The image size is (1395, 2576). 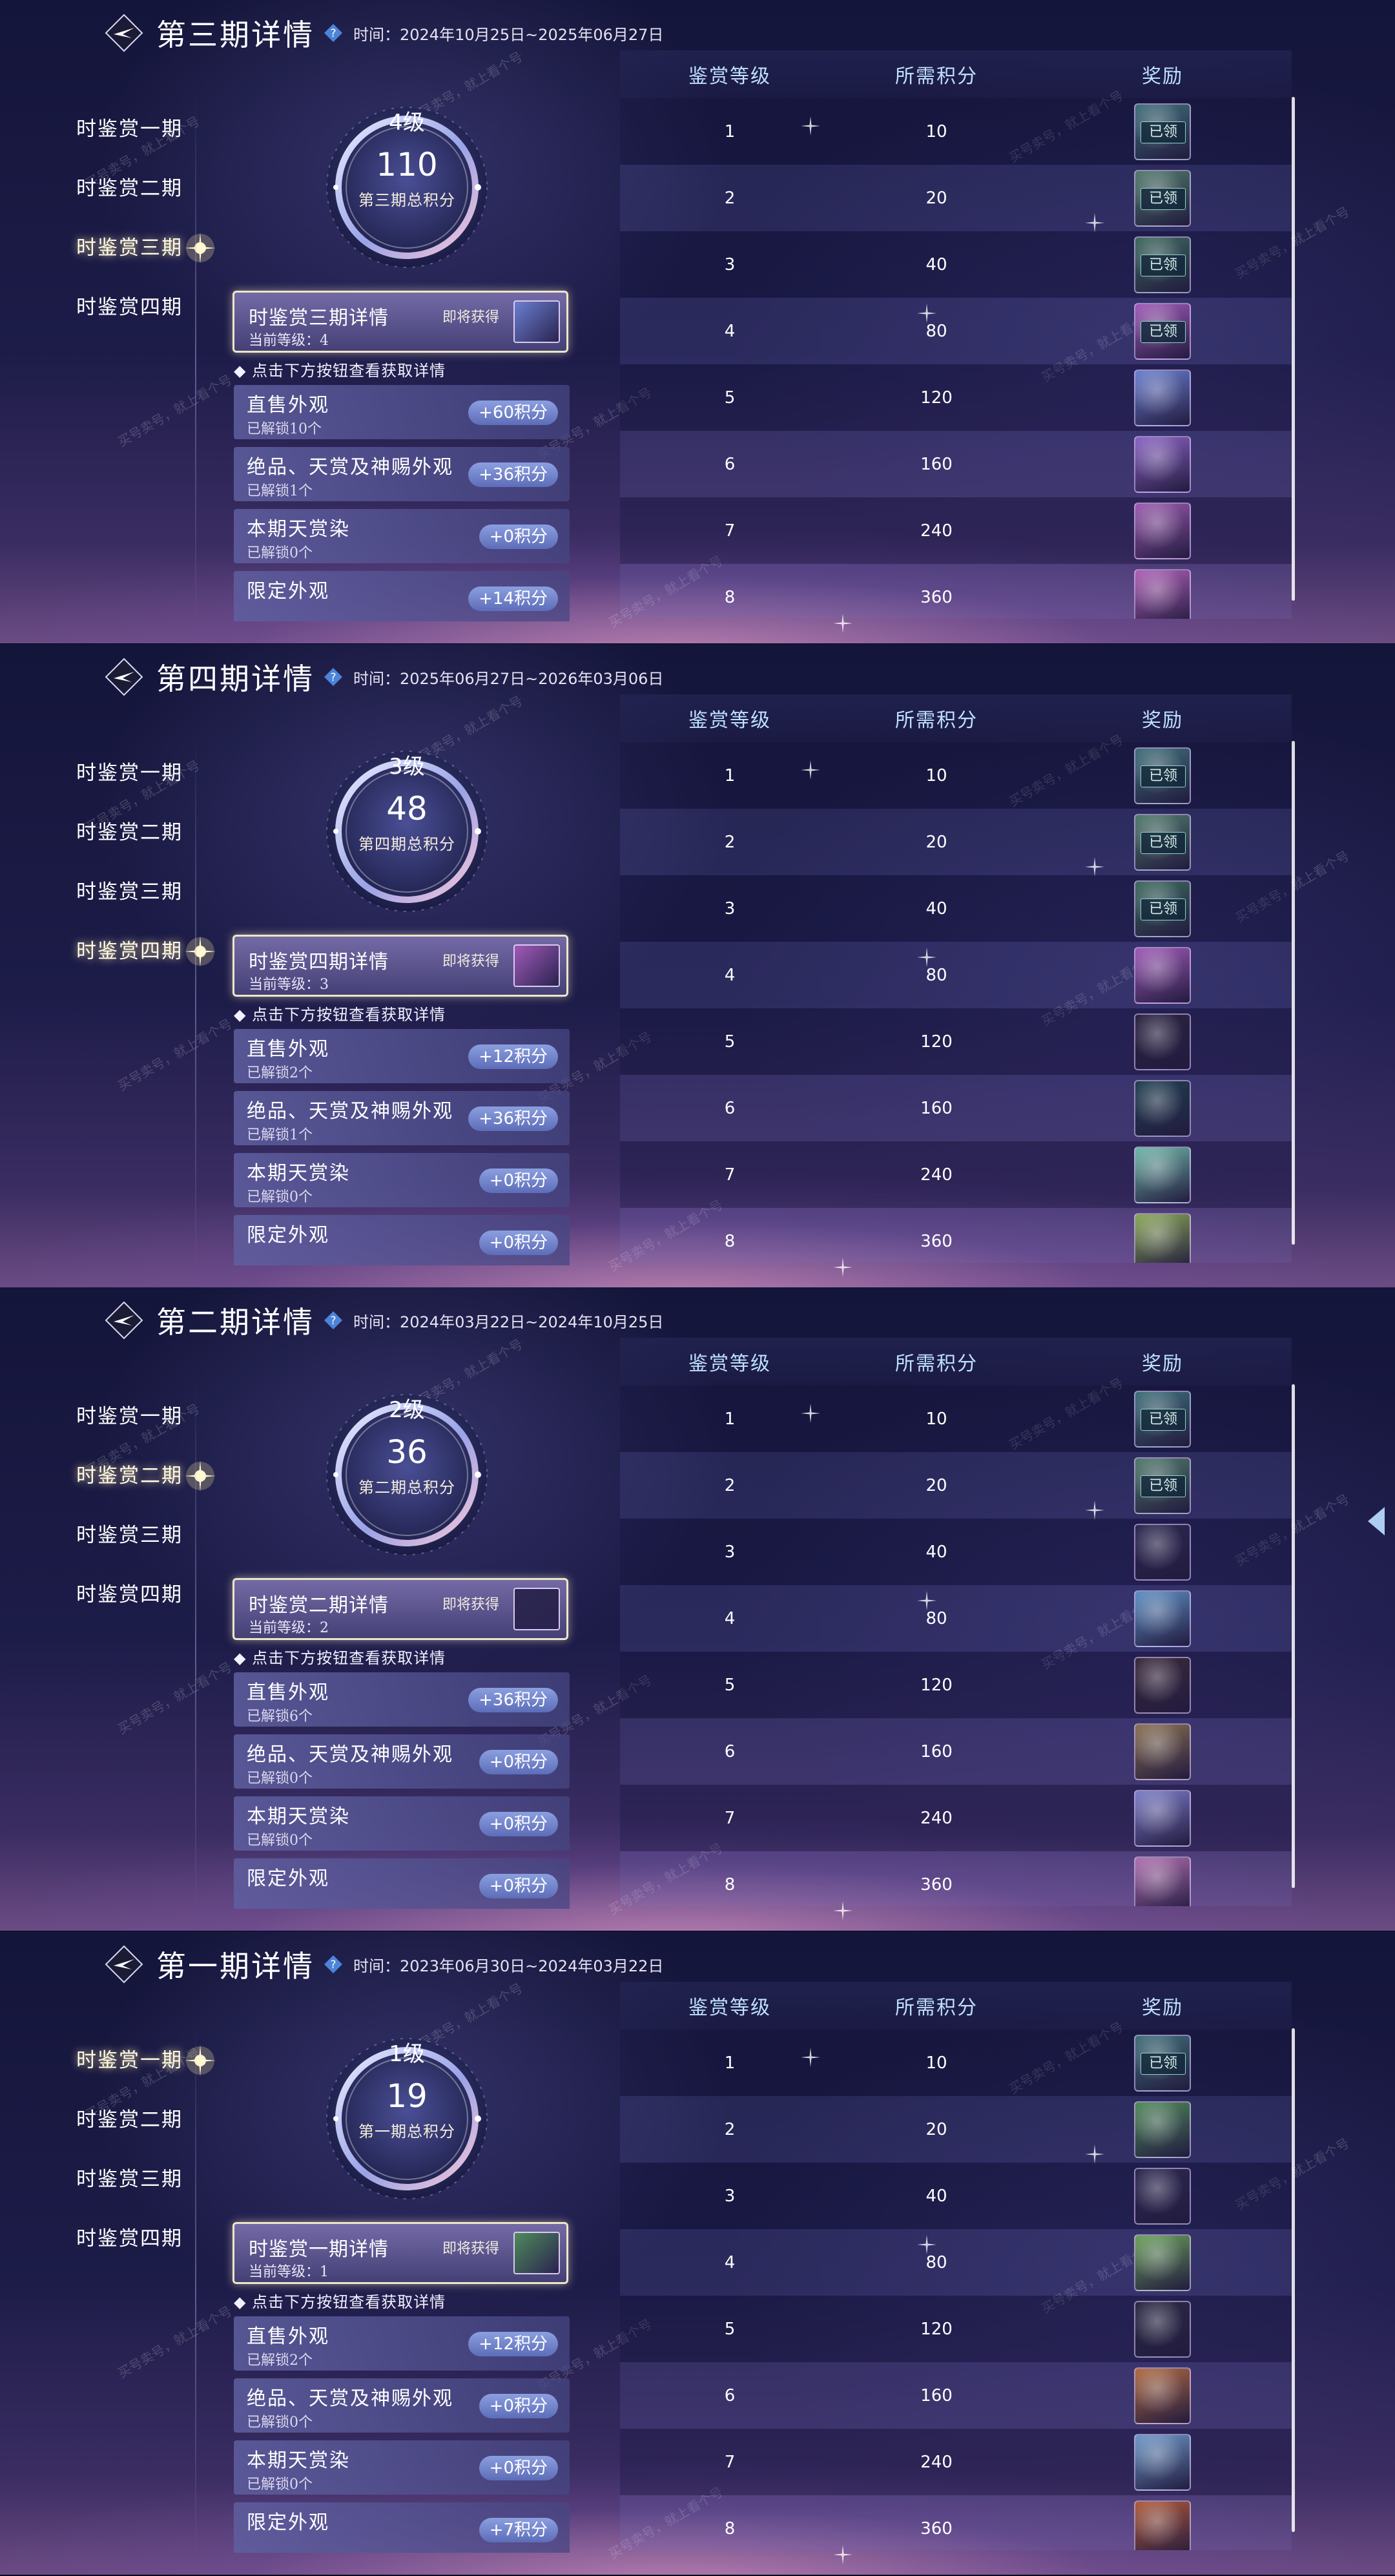 I want to click on nav-item-label: 时鉴赏三期, so click(x=129, y=2179).